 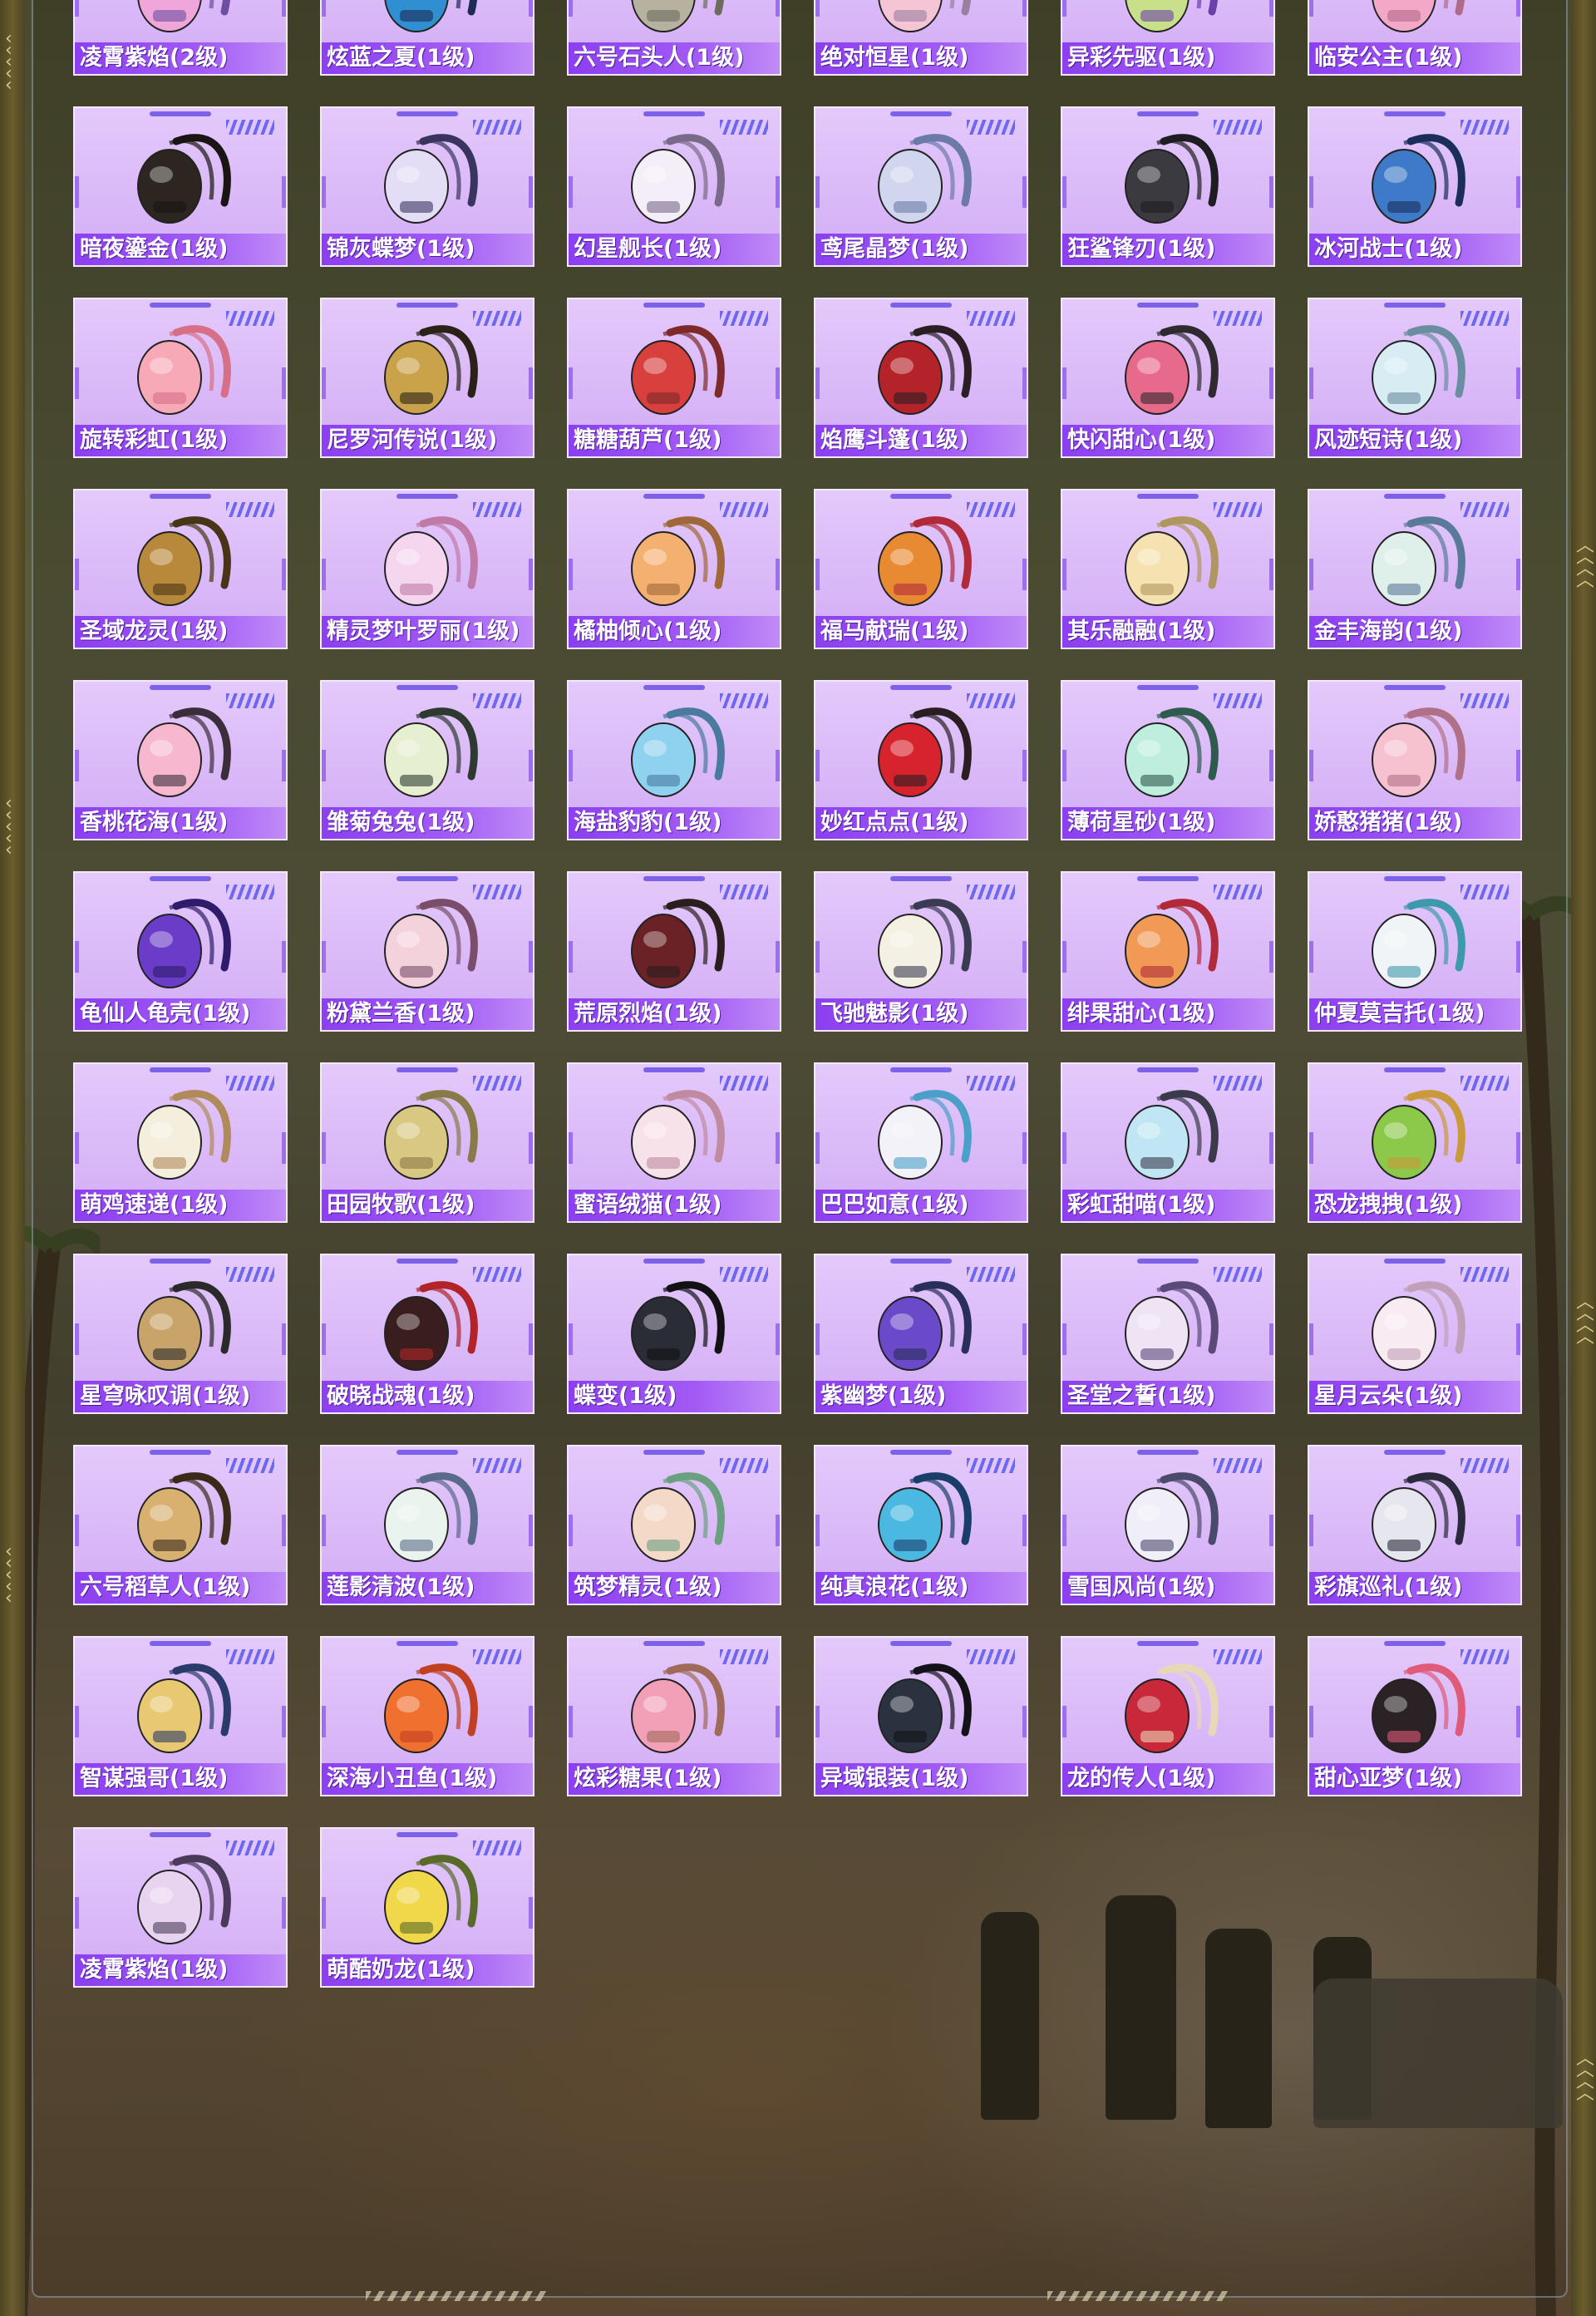 I want to click on backpack-item-card: 旋转彩虹(1级), so click(x=180, y=378).